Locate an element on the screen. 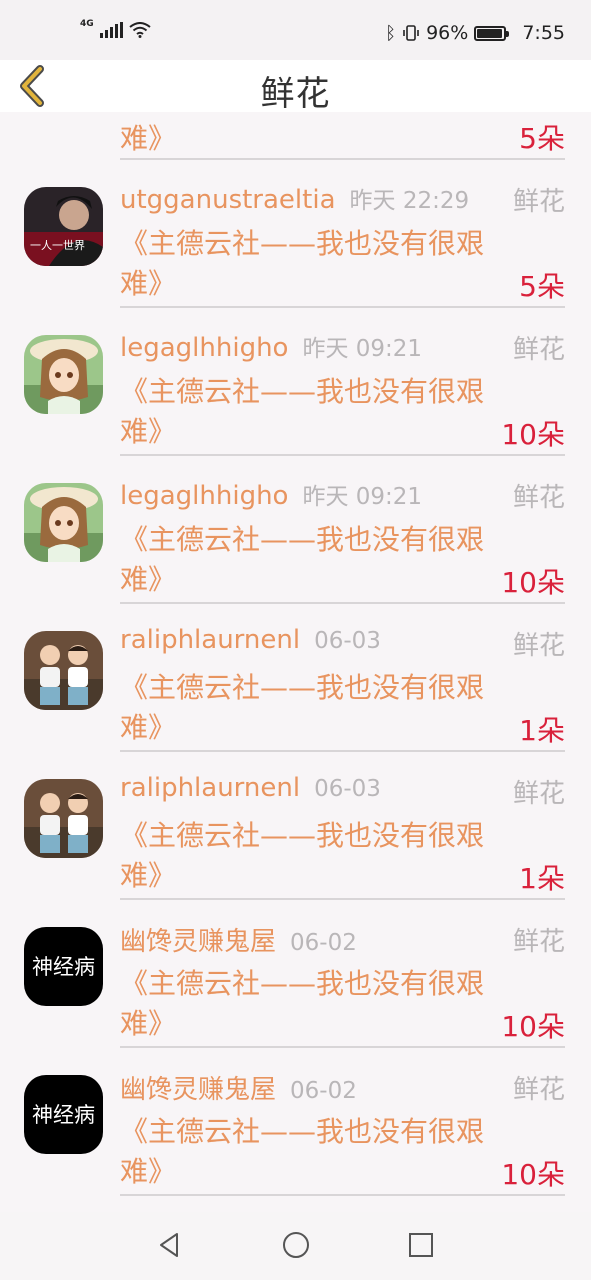  system-navbar is located at coordinates (295, 1246).